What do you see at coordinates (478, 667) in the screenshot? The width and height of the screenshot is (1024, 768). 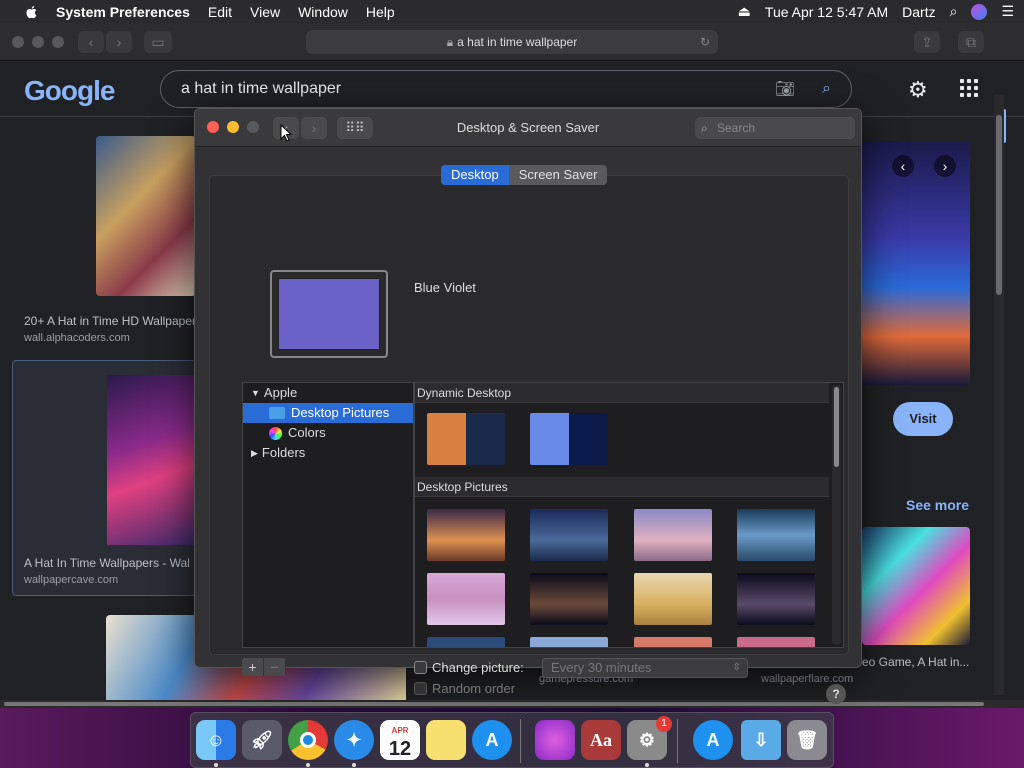 I see `change-picture-label: Change picture:` at bounding box center [478, 667].